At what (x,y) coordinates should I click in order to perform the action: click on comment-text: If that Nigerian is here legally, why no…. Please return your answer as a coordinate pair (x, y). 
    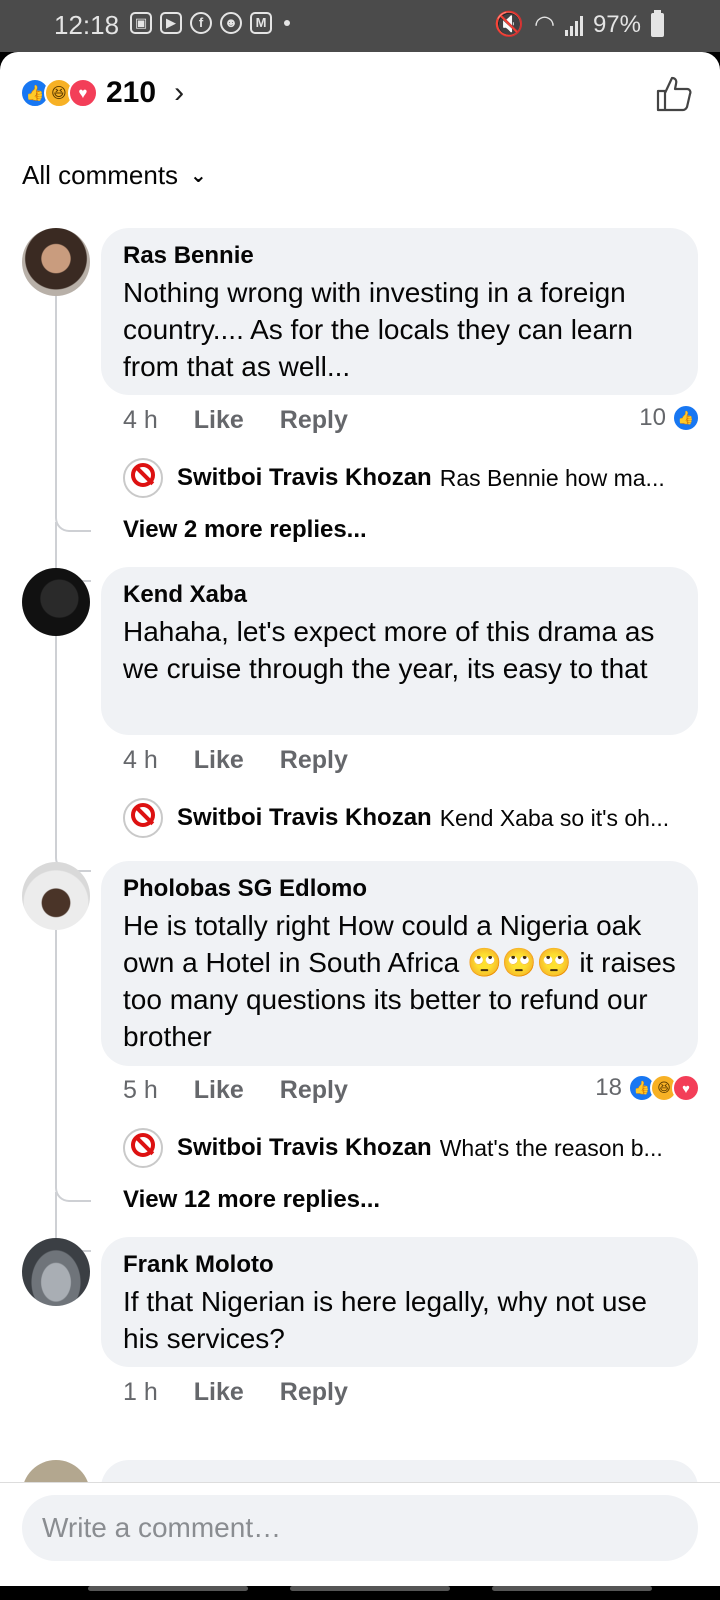
    Looking at the image, I should click on (385, 1320).